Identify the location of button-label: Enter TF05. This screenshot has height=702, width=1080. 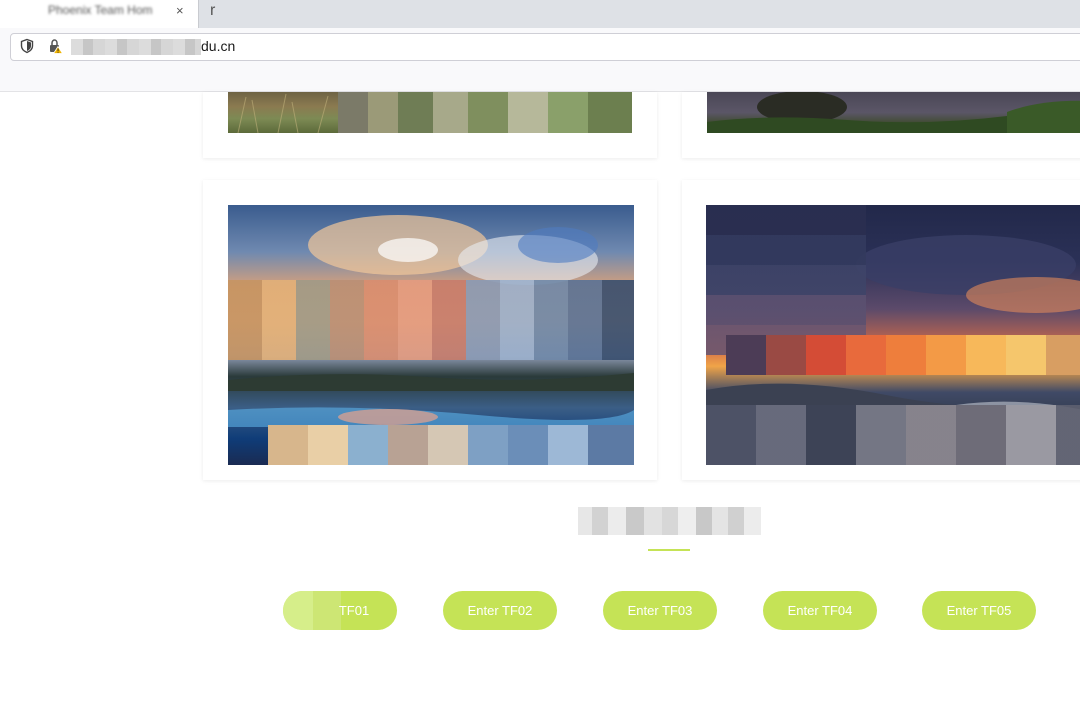
(979, 610).